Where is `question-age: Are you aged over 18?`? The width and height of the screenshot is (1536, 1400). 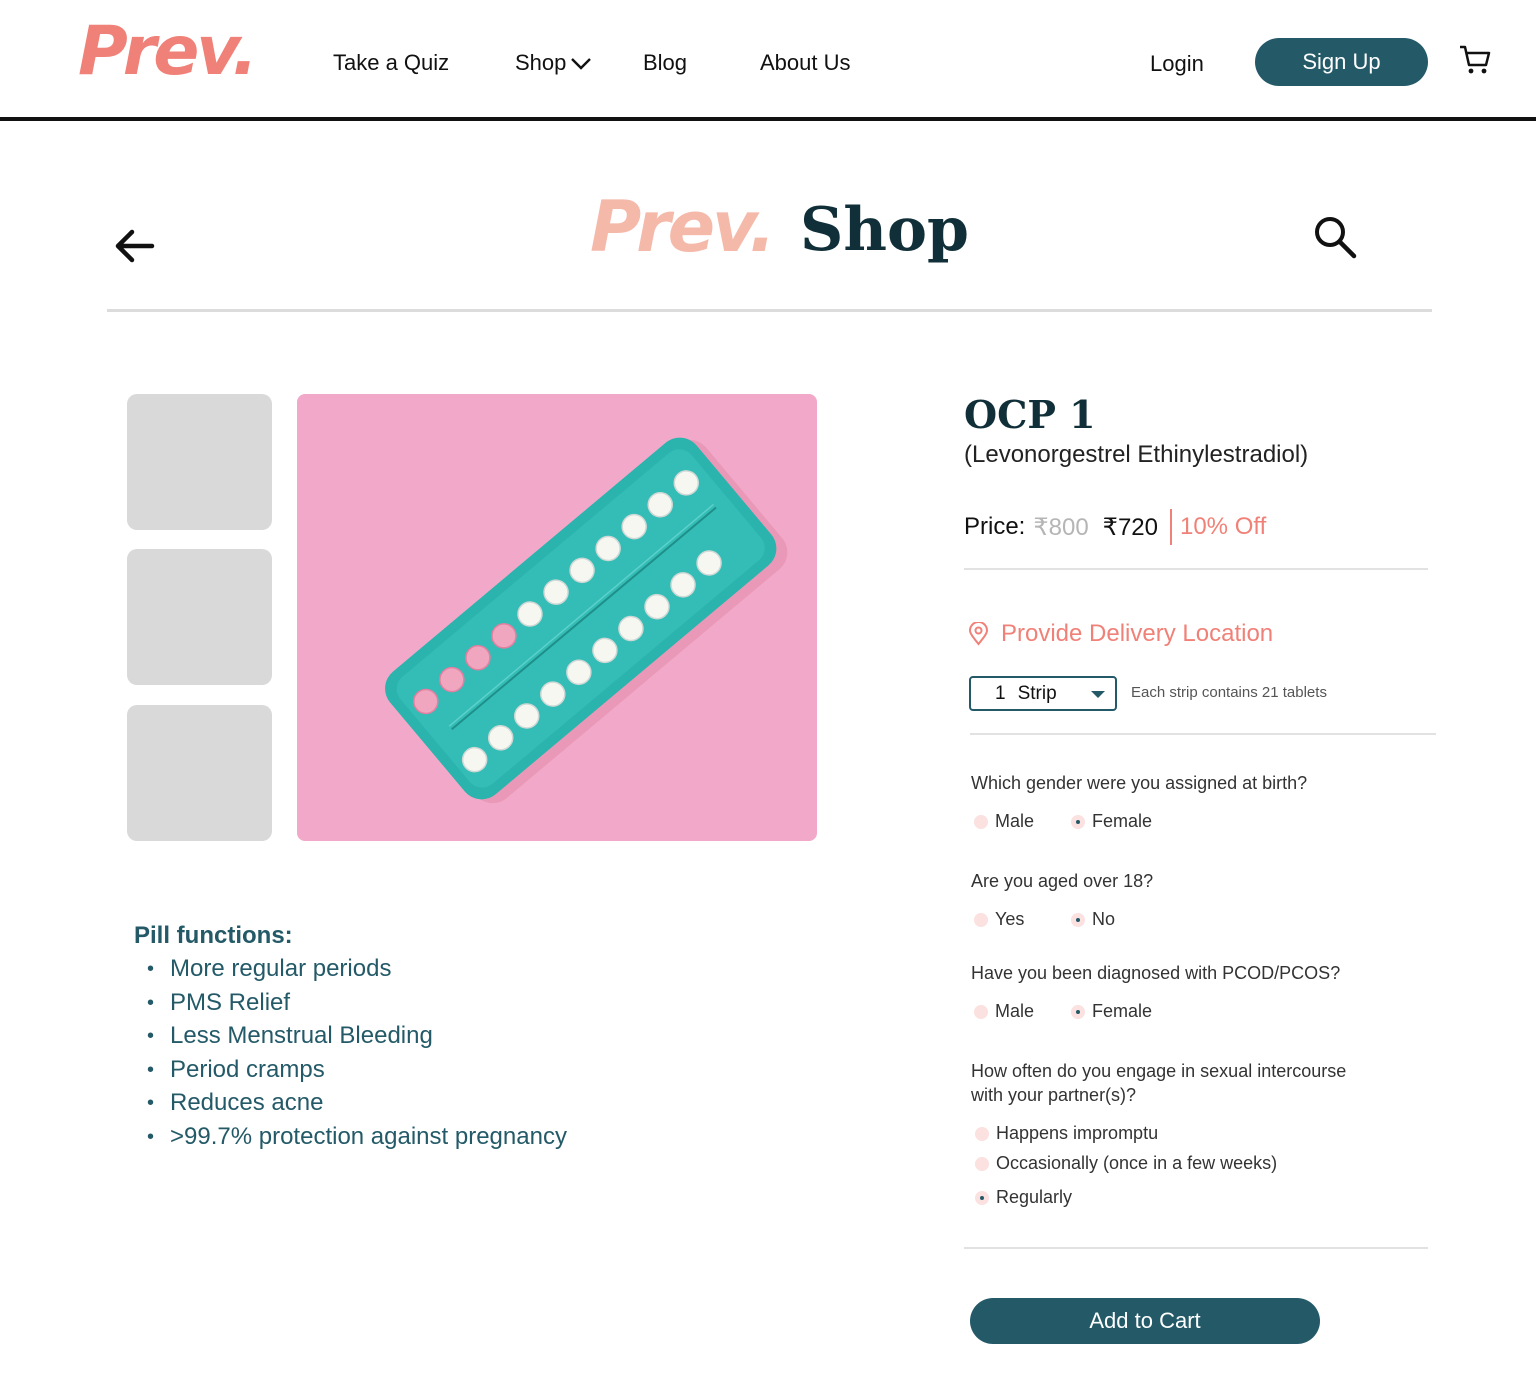 question-age: Are you aged over 18? is located at coordinates (1062, 881).